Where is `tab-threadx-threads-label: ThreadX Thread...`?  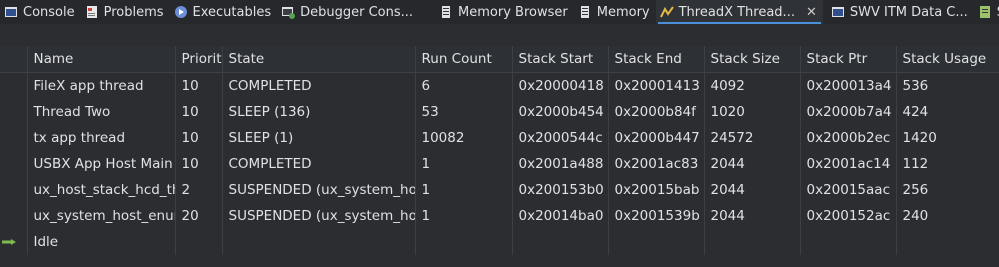
tab-threadx-threads-label: ThreadX Thread... is located at coordinates (736, 12).